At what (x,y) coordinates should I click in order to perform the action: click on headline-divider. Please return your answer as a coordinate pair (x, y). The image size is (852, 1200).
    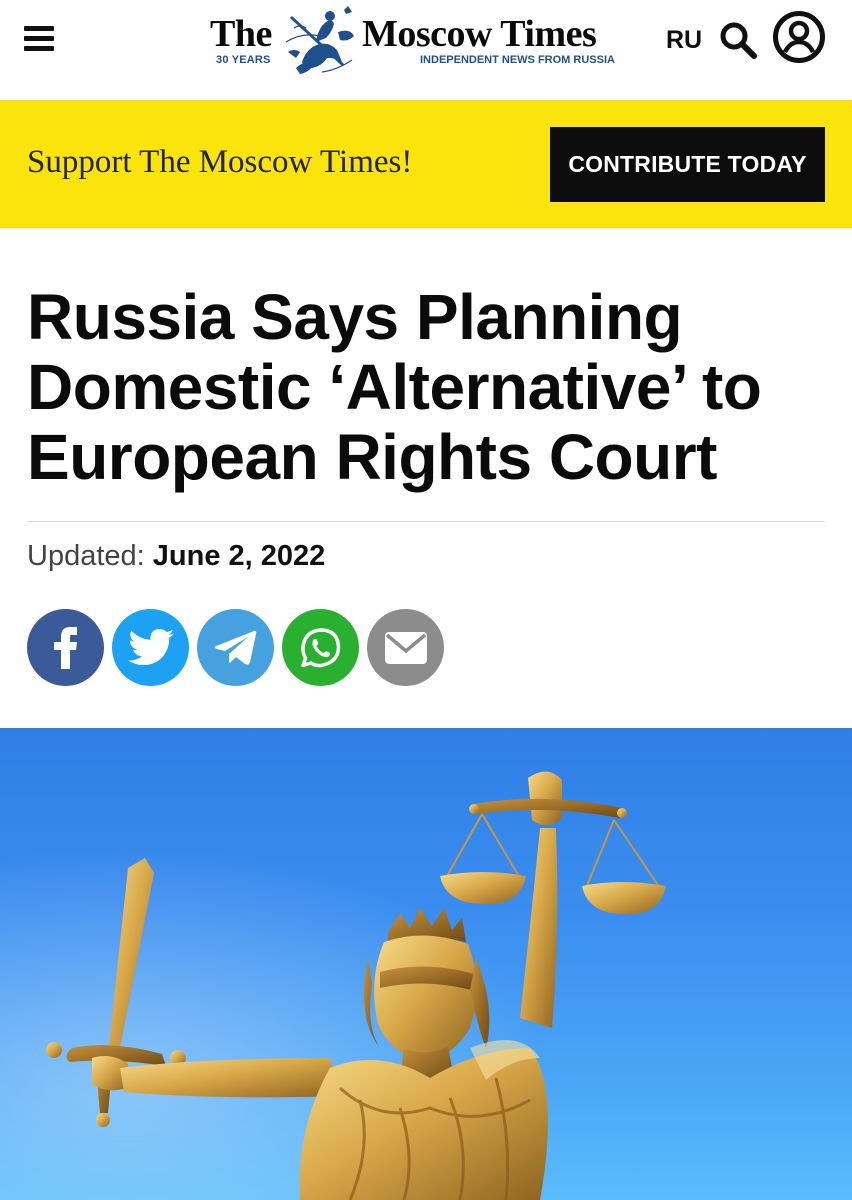
    Looking at the image, I should click on (426, 521).